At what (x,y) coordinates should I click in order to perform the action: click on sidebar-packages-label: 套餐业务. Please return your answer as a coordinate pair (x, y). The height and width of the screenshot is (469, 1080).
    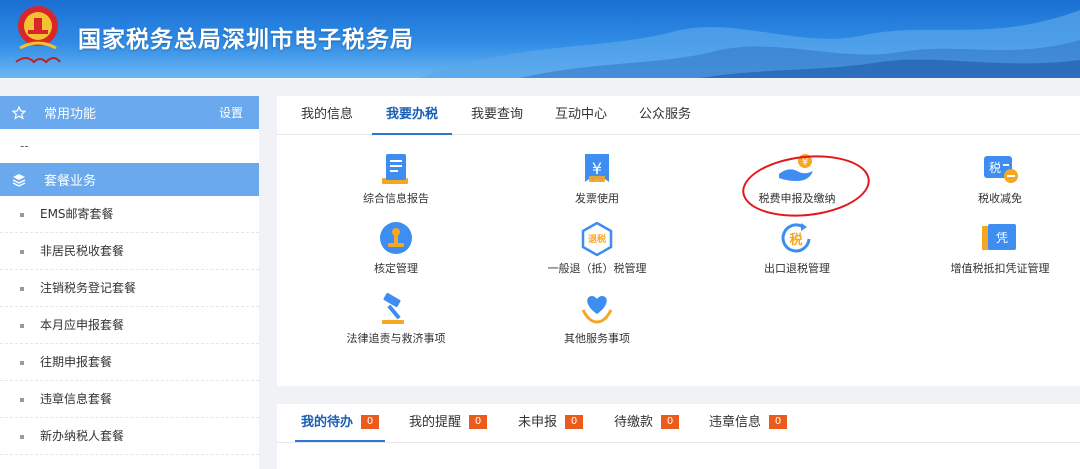
    Looking at the image, I should click on (70, 181).